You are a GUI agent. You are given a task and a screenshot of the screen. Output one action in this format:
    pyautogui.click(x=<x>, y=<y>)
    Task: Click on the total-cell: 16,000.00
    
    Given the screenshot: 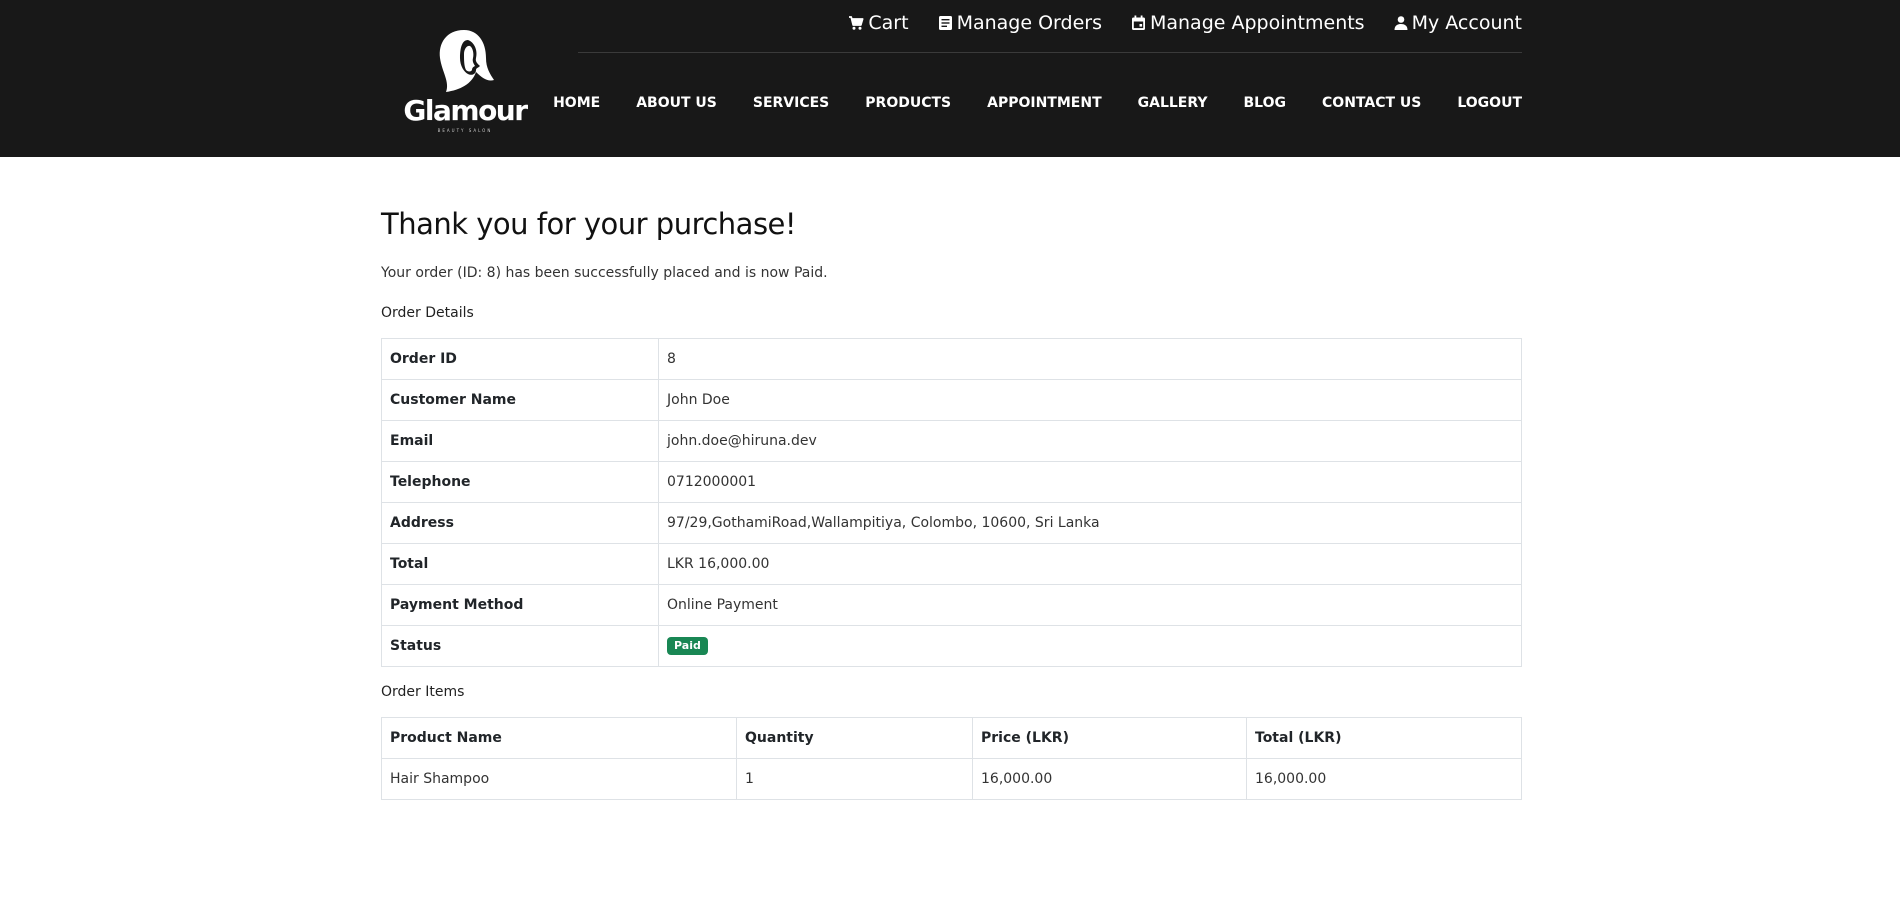 What is the action you would take?
    pyautogui.click(x=1384, y=779)
    